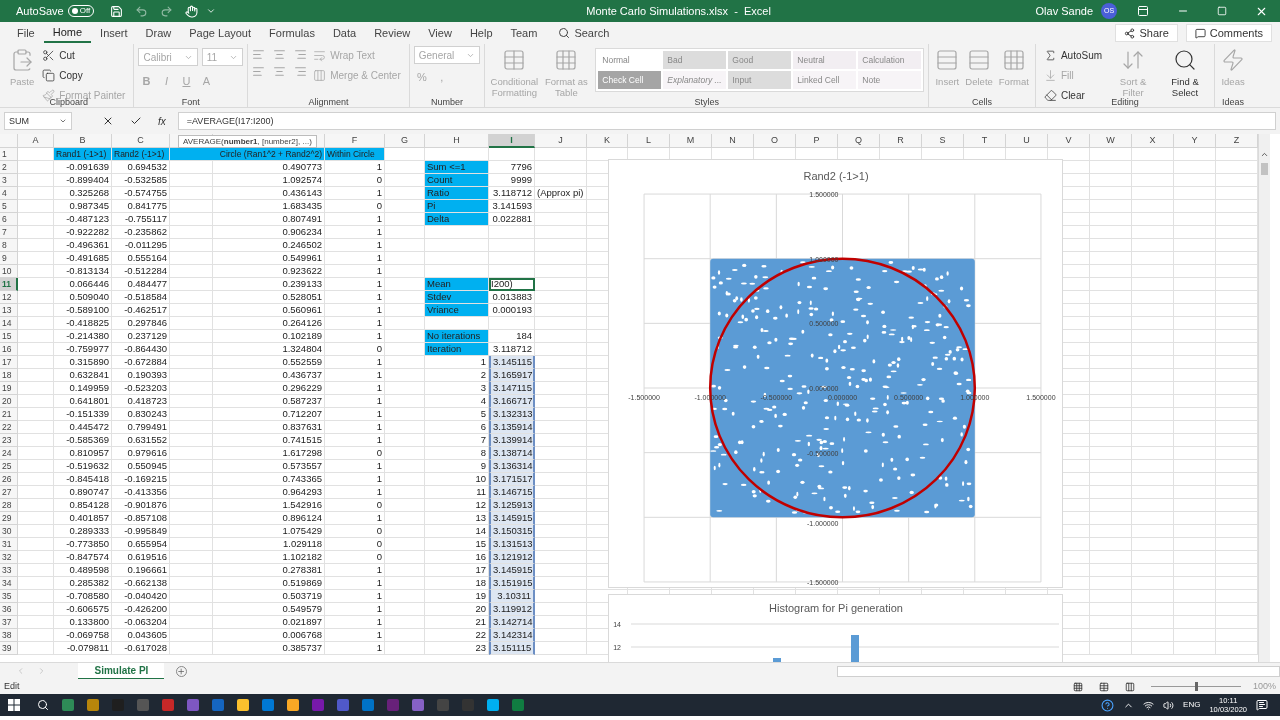 The width and height of the screenshot is (1280, 720). I want to click on row-number: 23, so click(9, 440).